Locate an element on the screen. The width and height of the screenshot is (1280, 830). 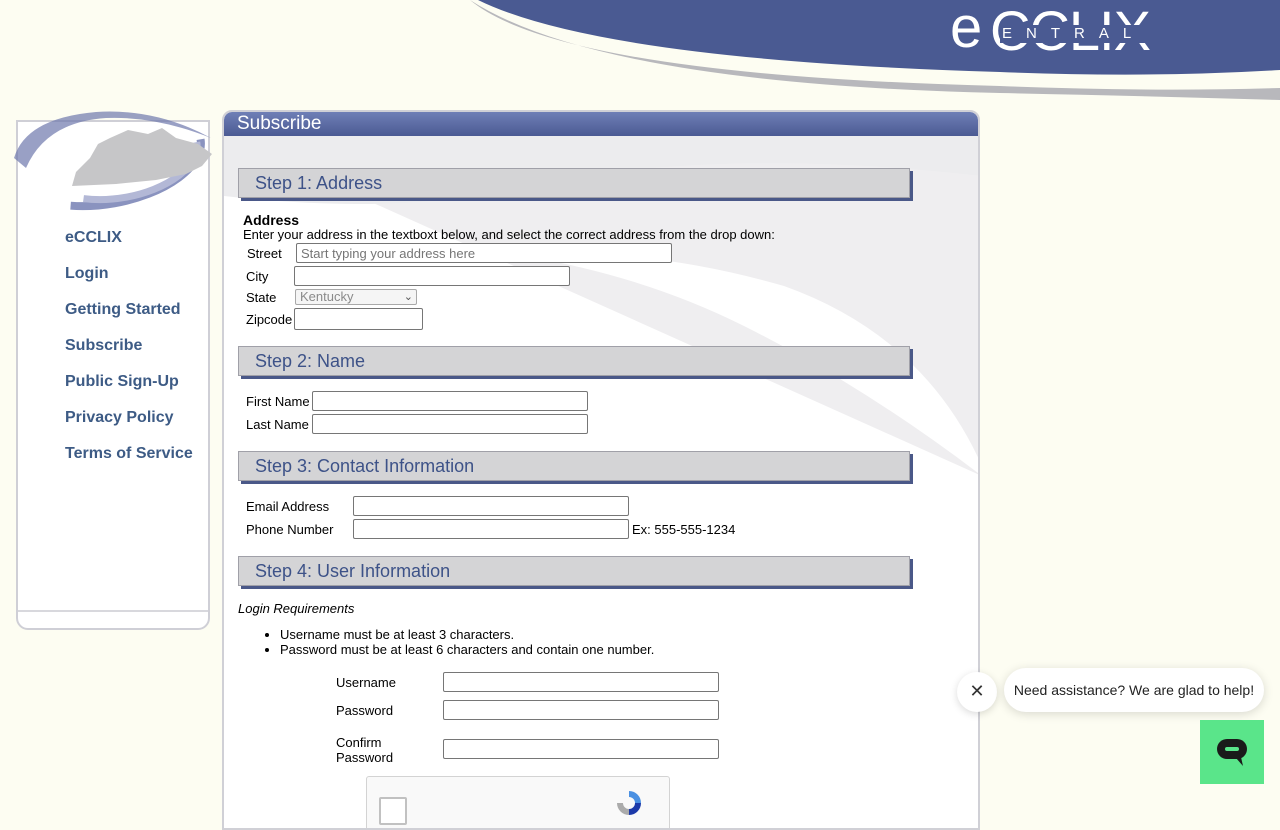
last-name-input is located at coordinates (450, 424).